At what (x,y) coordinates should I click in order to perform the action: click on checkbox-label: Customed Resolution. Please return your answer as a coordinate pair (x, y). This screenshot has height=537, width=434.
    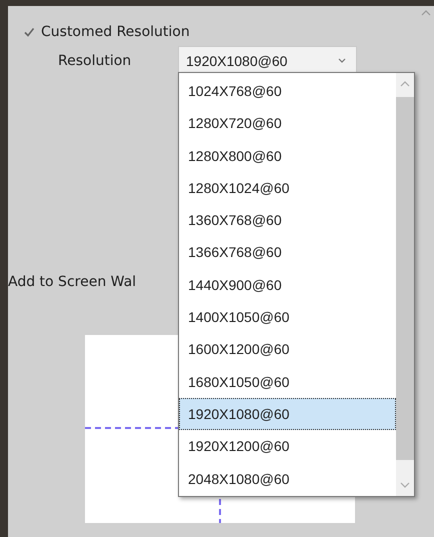
    Looking at the image, I should click on (115, 32).